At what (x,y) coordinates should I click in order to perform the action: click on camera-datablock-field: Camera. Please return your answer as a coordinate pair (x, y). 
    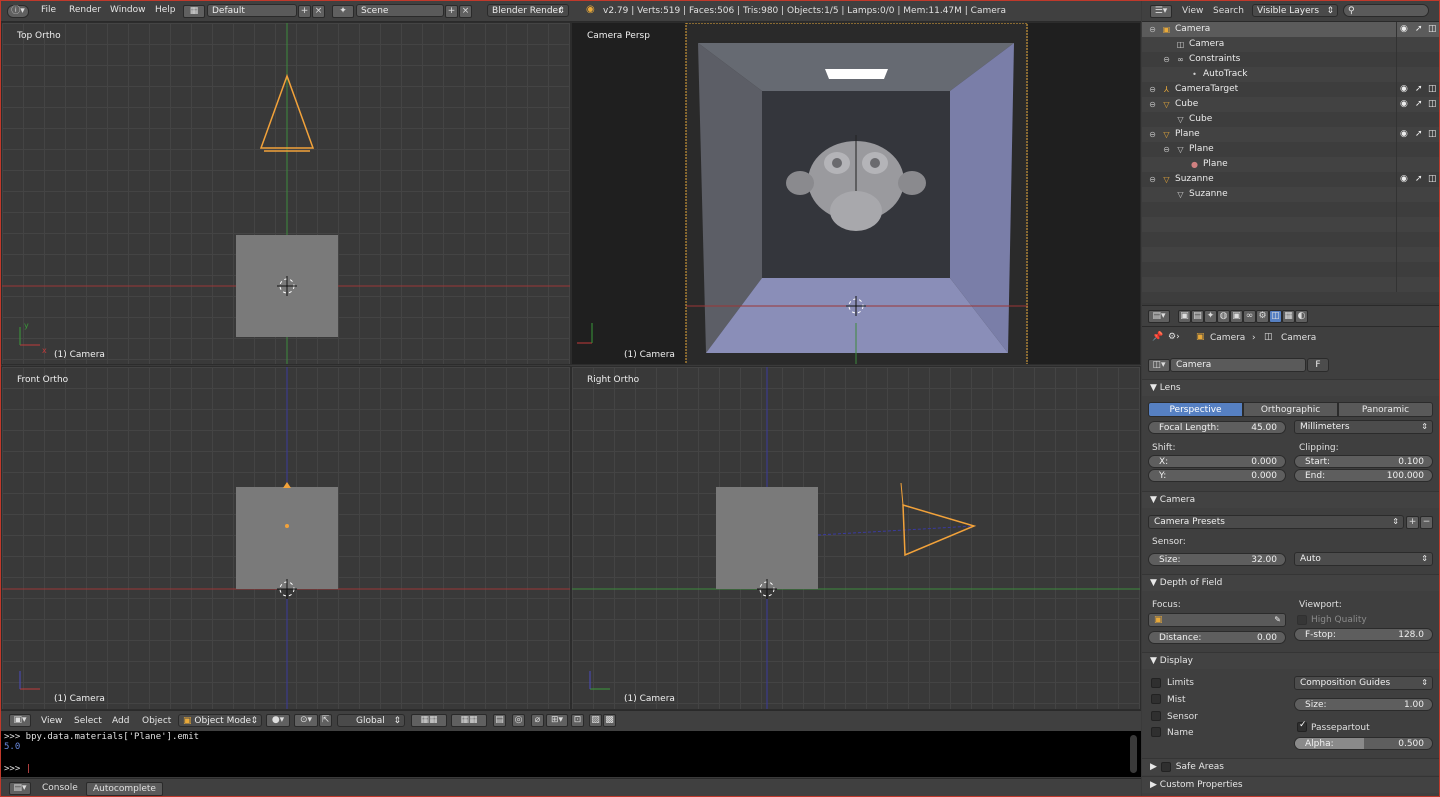
    Looking at the image, I should click on (1238, 365).